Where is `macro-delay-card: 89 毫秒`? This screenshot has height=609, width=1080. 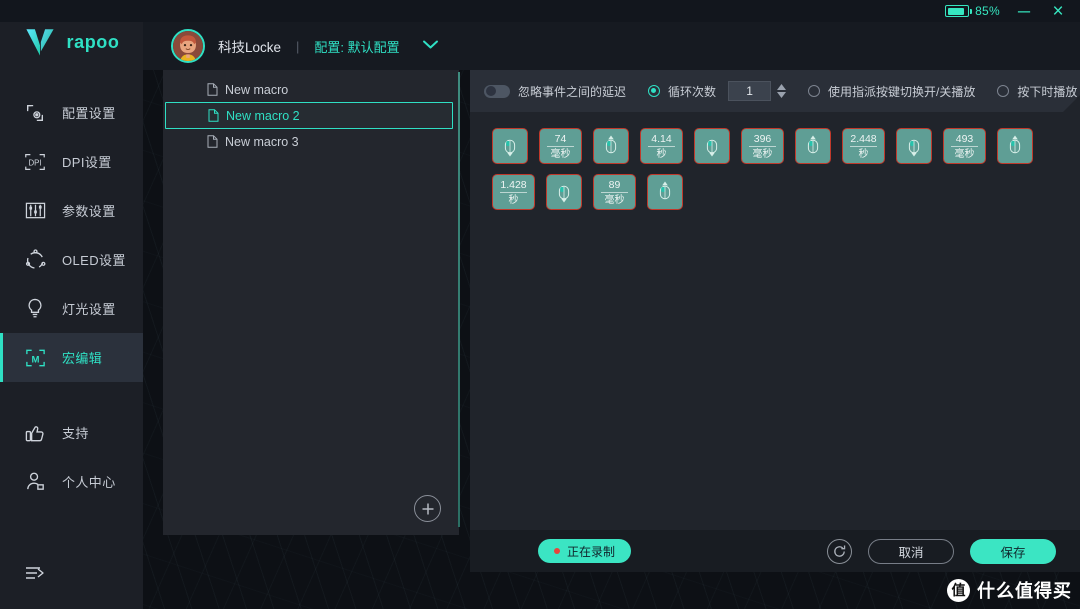 macro-delay-card: 89 毫秒 is located at coordinates (614, 192).